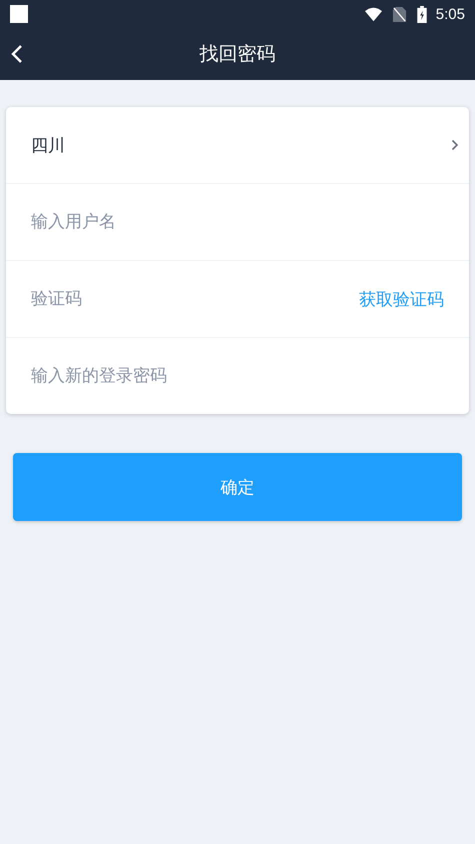 The width and height of the screenshot is (475, 844). What do you see at coordinates (401, 299) in the screenshot?
I see `get-code-link: 获取验证码` at bounding box center [401, 299].